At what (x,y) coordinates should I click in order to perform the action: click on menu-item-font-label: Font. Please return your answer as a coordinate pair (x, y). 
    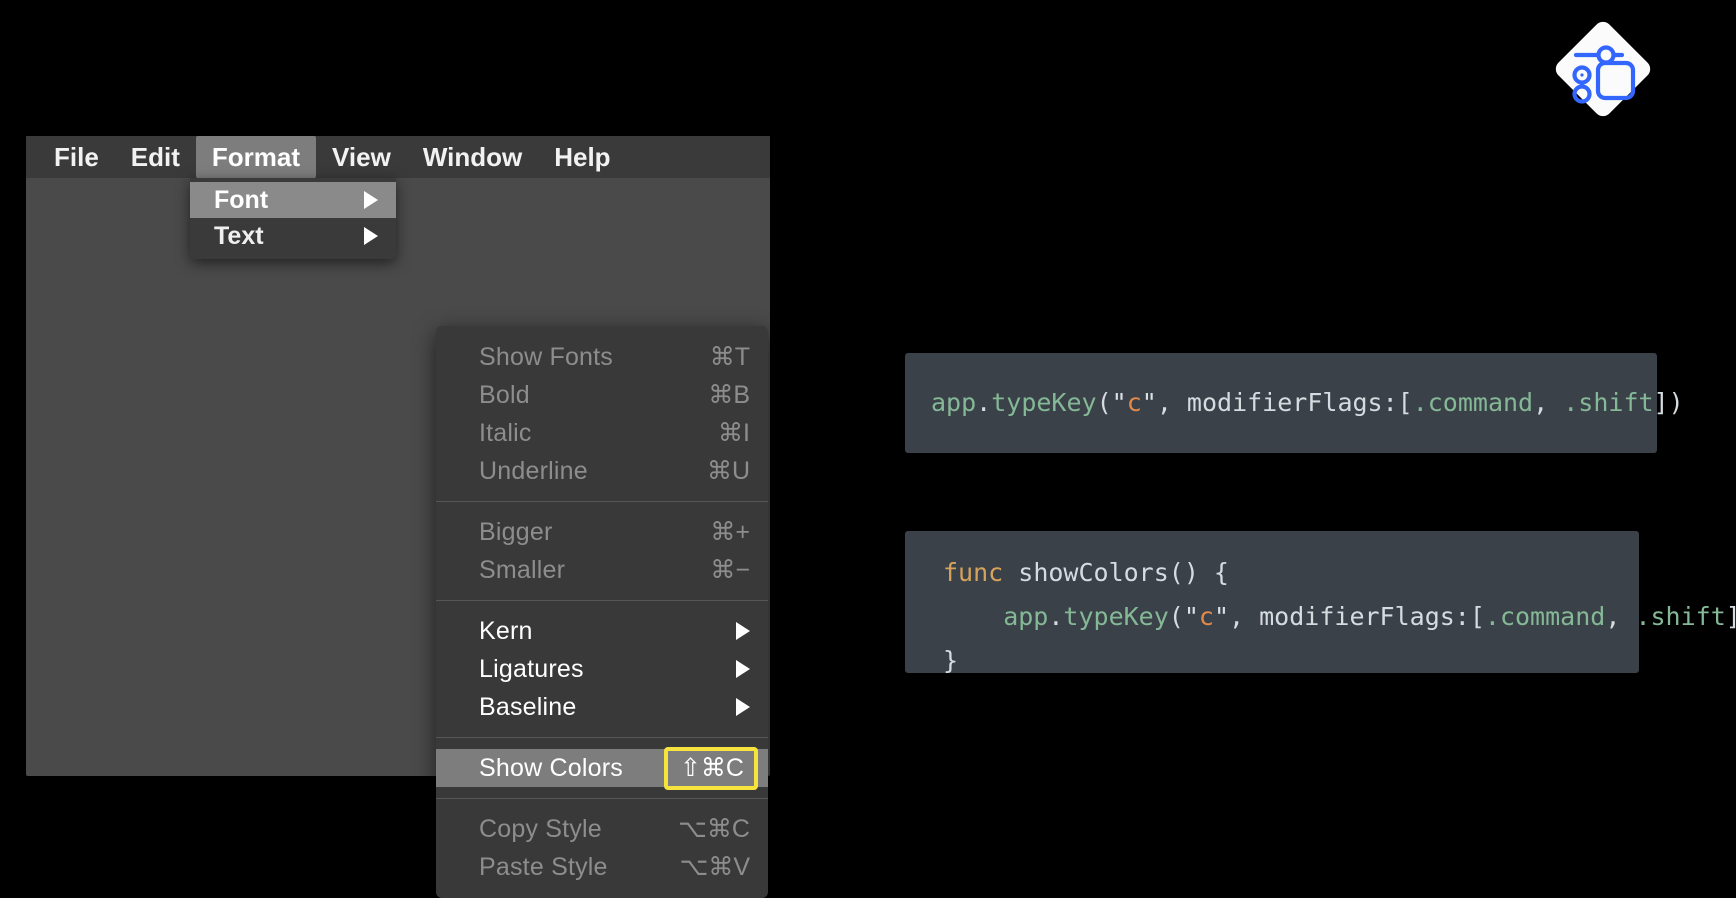
    Looking at the image, I should click on (241, 199).